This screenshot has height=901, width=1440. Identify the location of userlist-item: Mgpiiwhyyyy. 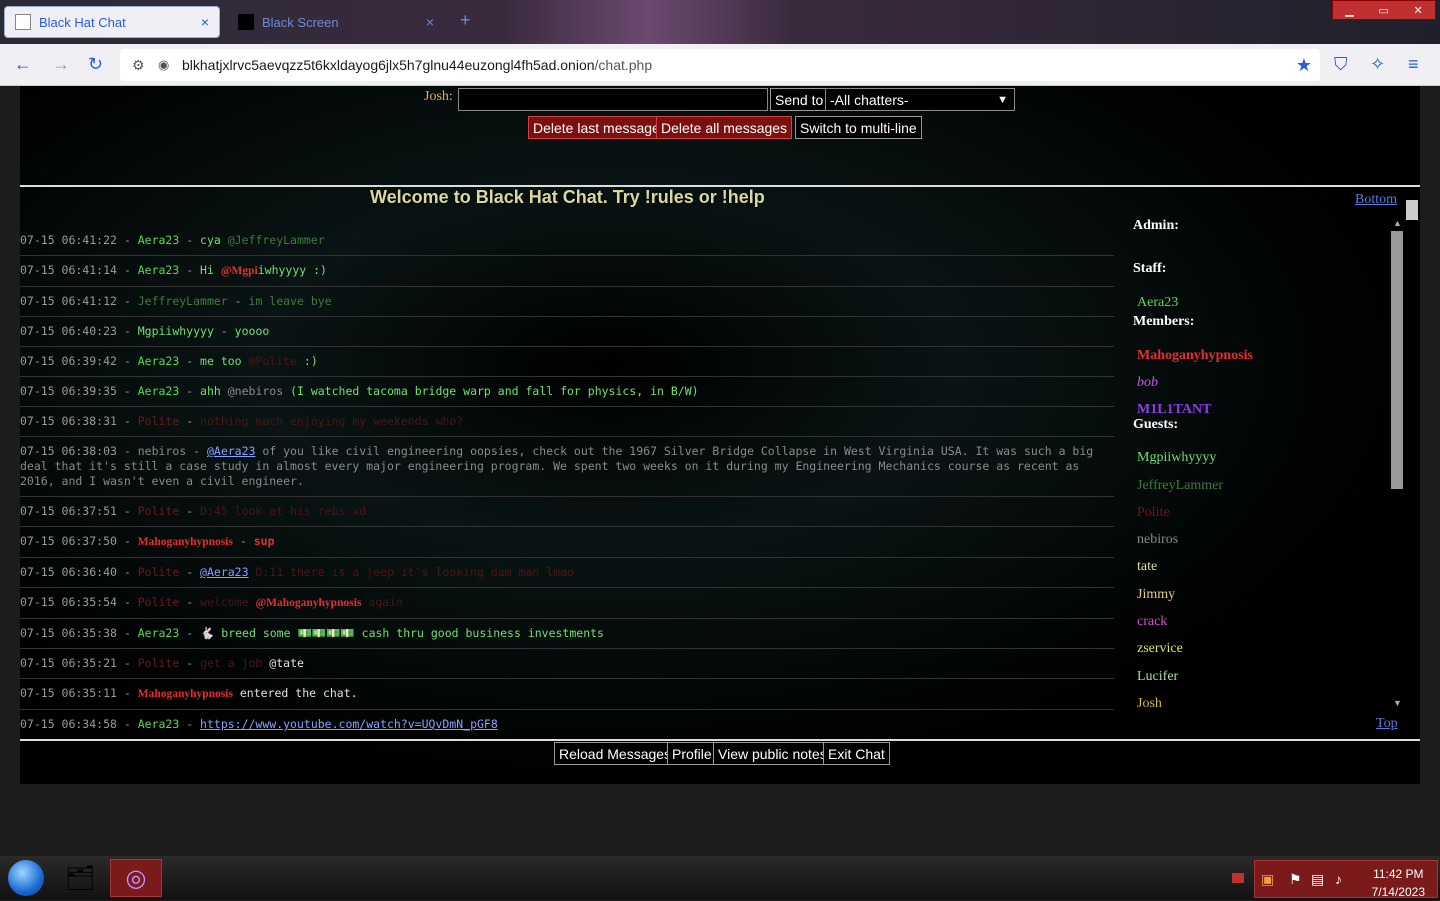
(1176, 458).